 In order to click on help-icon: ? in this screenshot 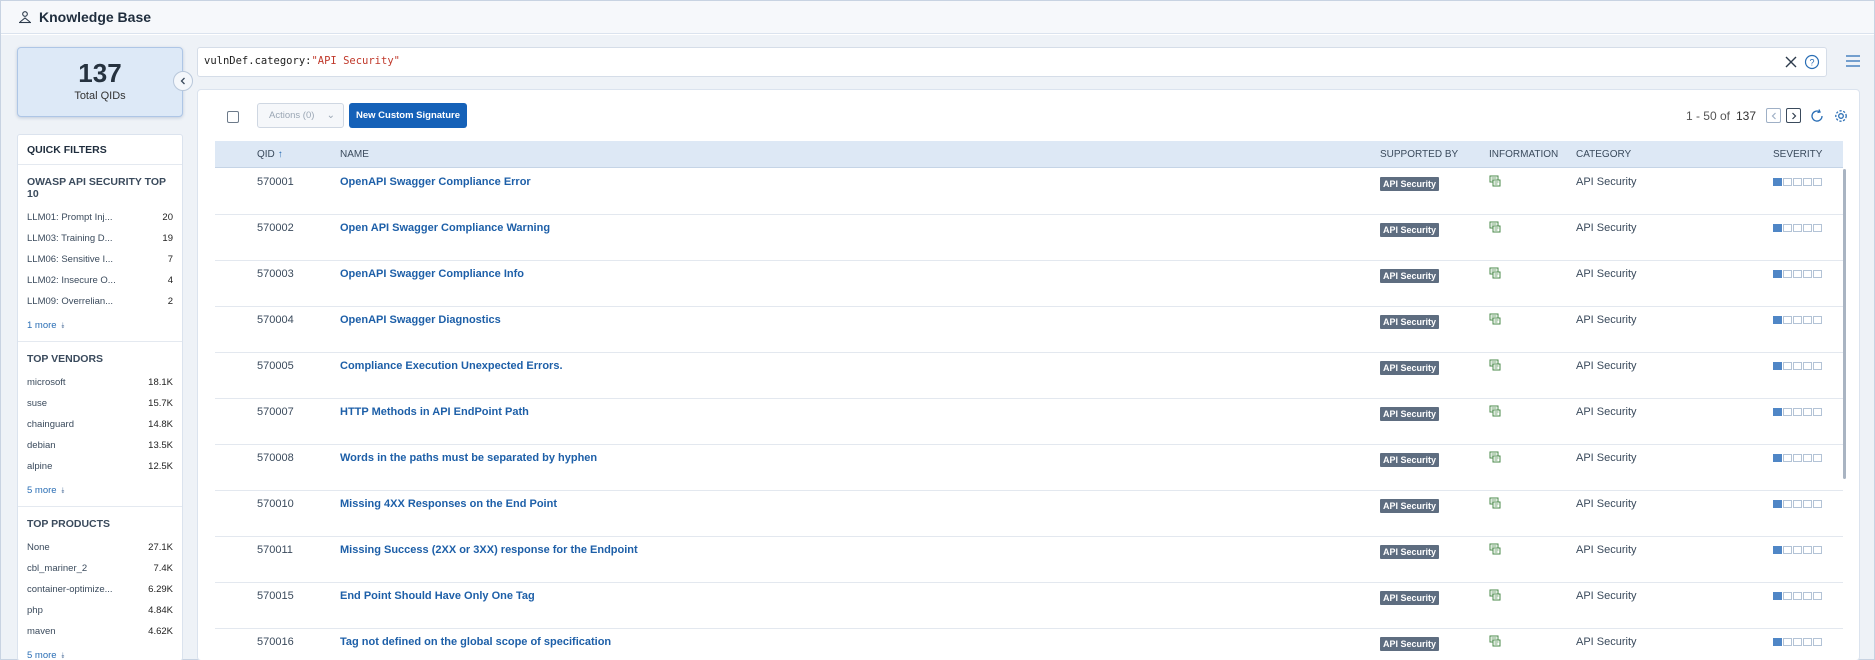, I will do `click(1812, 62)`.